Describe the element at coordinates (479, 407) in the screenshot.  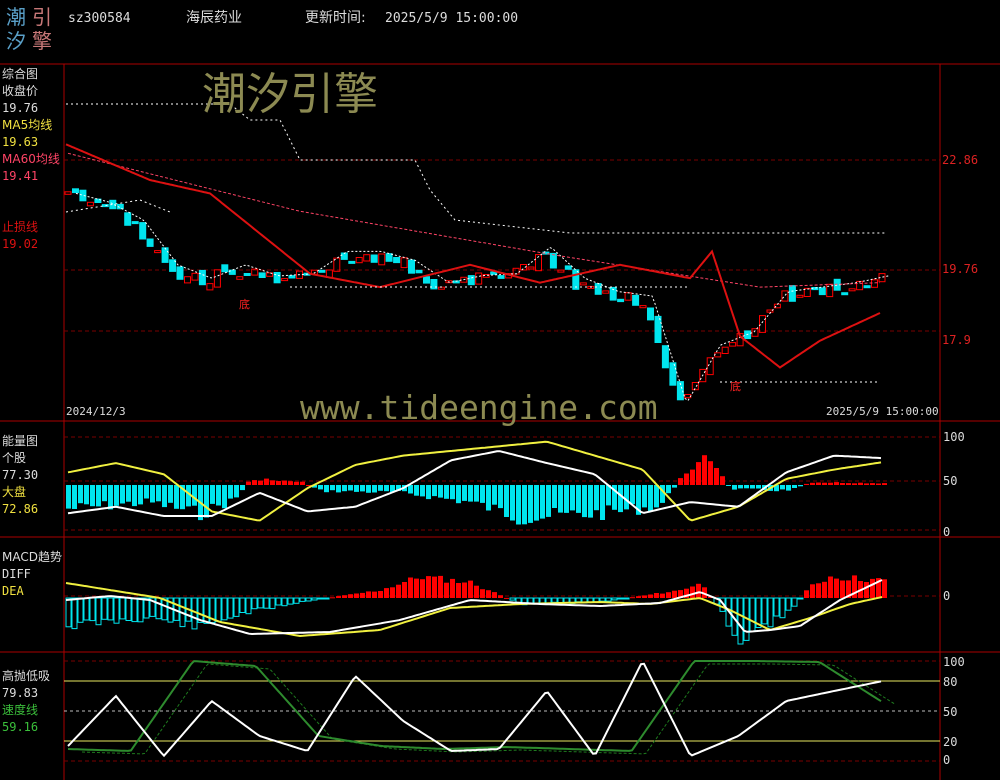
I see `watermark-url: www.tideengine.com` at that location.